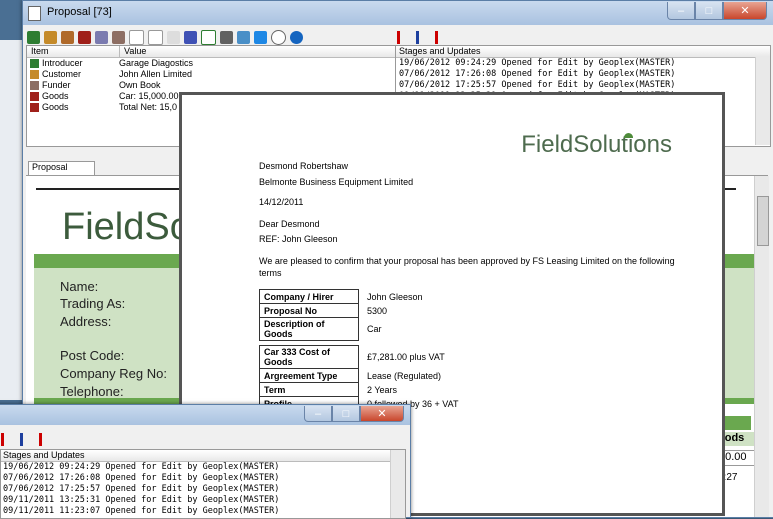 This screenshot has height=519, width=773. What do you see at coordinates (133, 51) in the screenshot?
I see `column-value-header: Value` at bounding box center [133, 51].